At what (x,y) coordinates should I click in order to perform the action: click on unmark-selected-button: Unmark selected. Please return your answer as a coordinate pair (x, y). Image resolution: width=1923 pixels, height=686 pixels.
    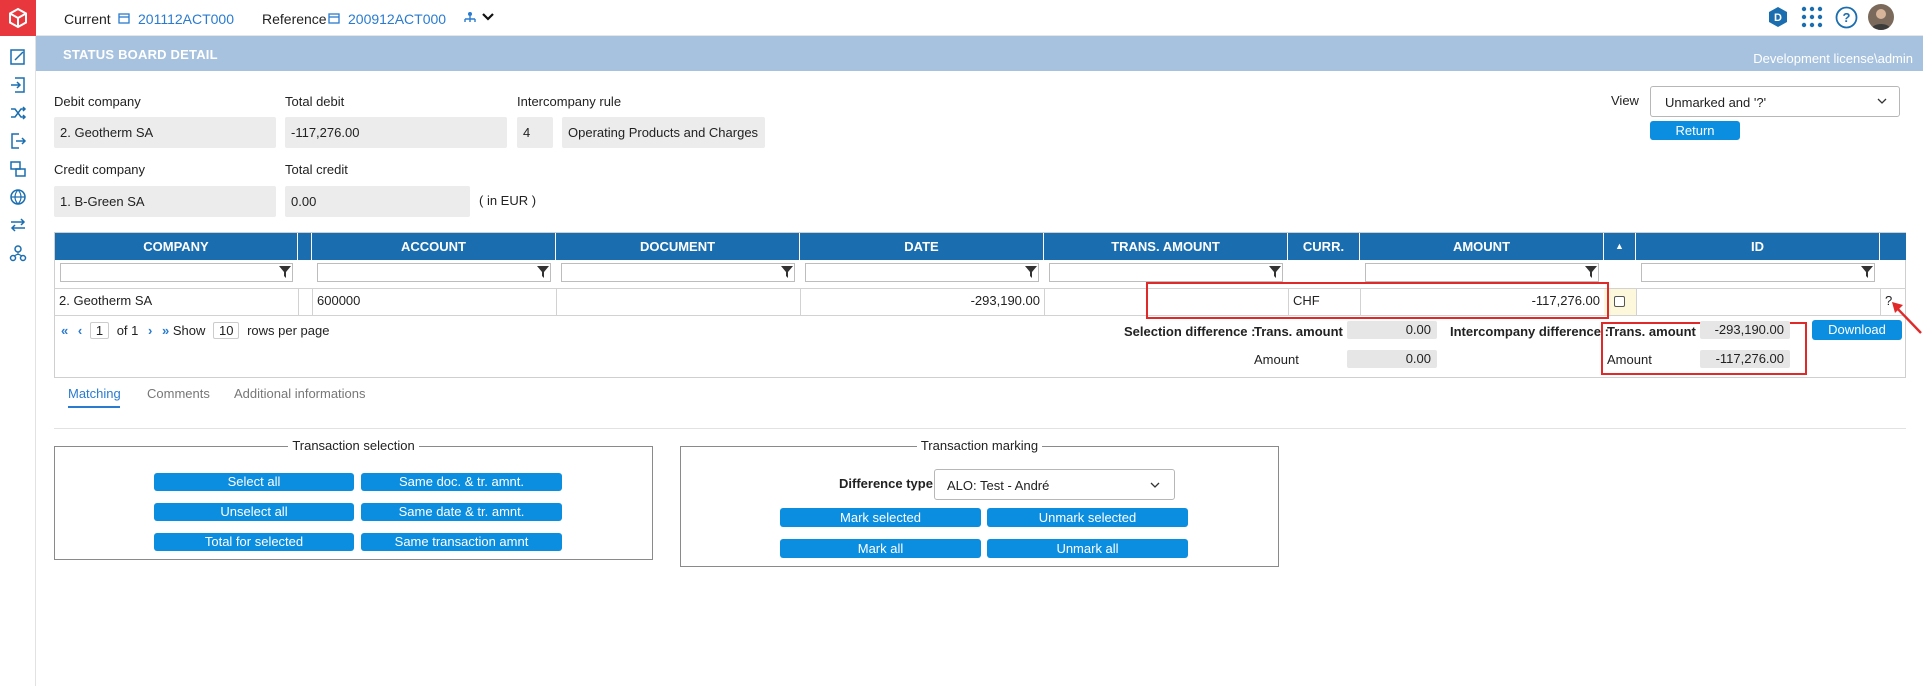
    Looking at the image, I should click on (1087, 517).